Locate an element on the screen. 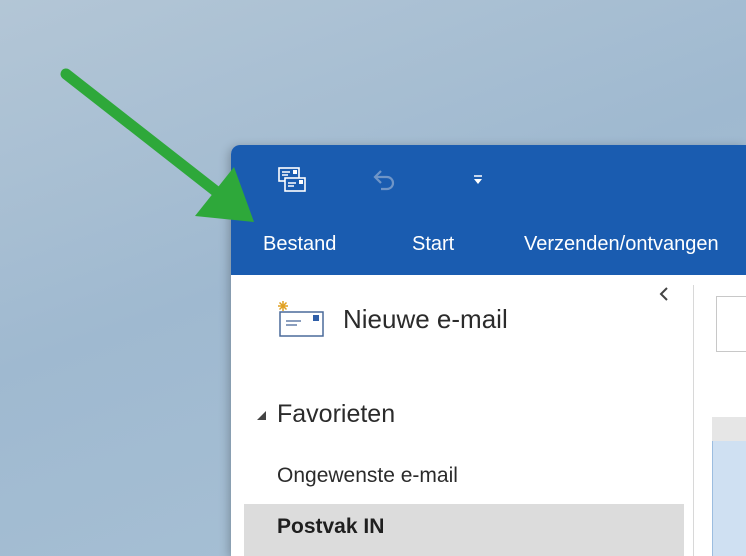 The image size is (746, 556). ribbon-tab-bar: Bestand Start Verzenden/ontvangen is located at coordinates (488, 247).